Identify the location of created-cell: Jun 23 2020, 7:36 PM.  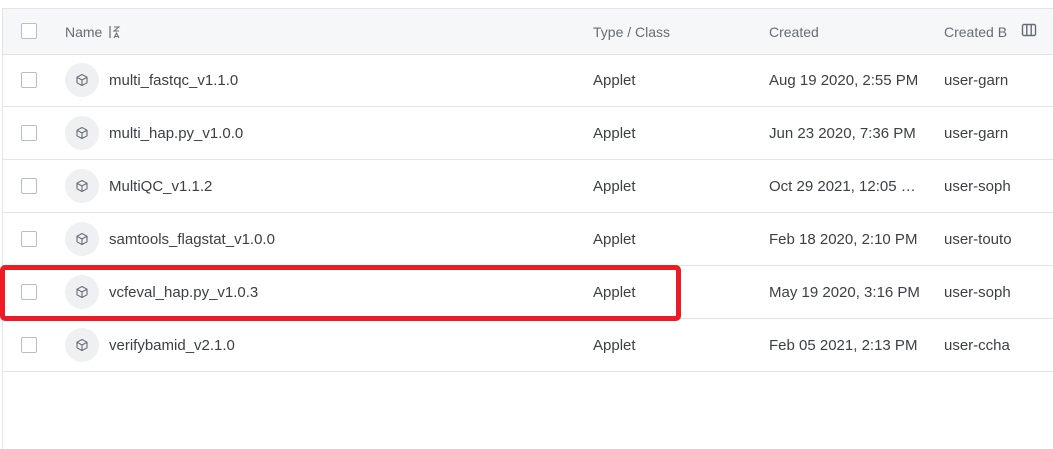
(842, 133).